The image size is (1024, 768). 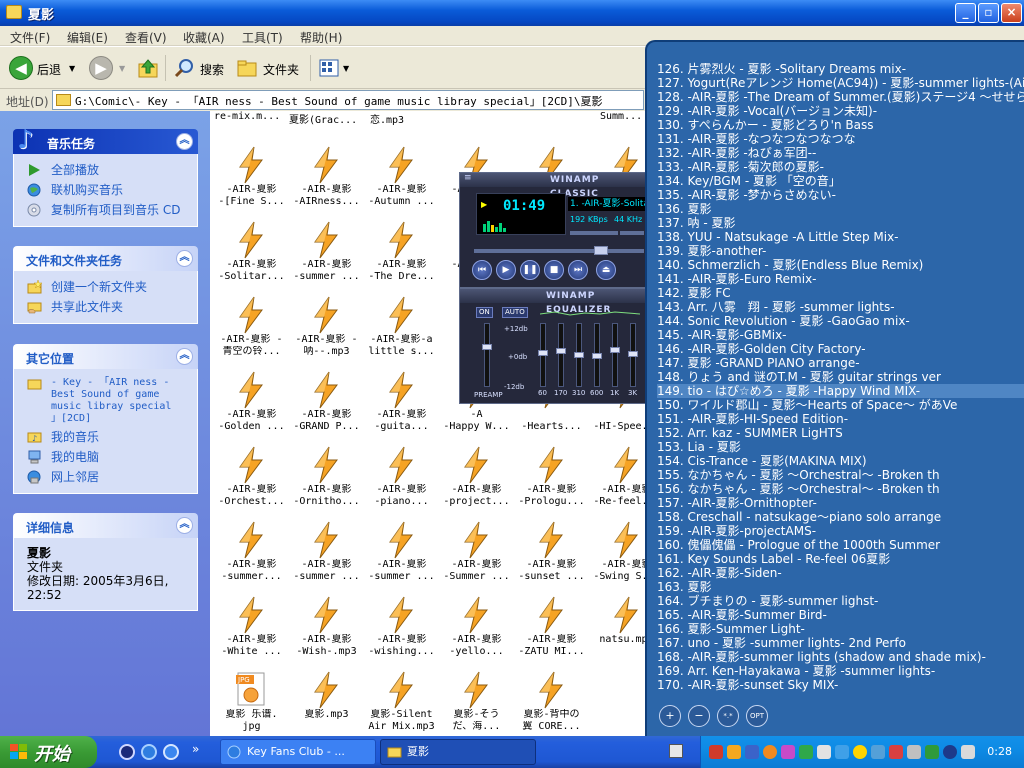 What do you see at coordinates (840, 223) in the screenshot?
I see `playlist-row: 137. 呐 - 夏影` at bounding box center [840, 223].